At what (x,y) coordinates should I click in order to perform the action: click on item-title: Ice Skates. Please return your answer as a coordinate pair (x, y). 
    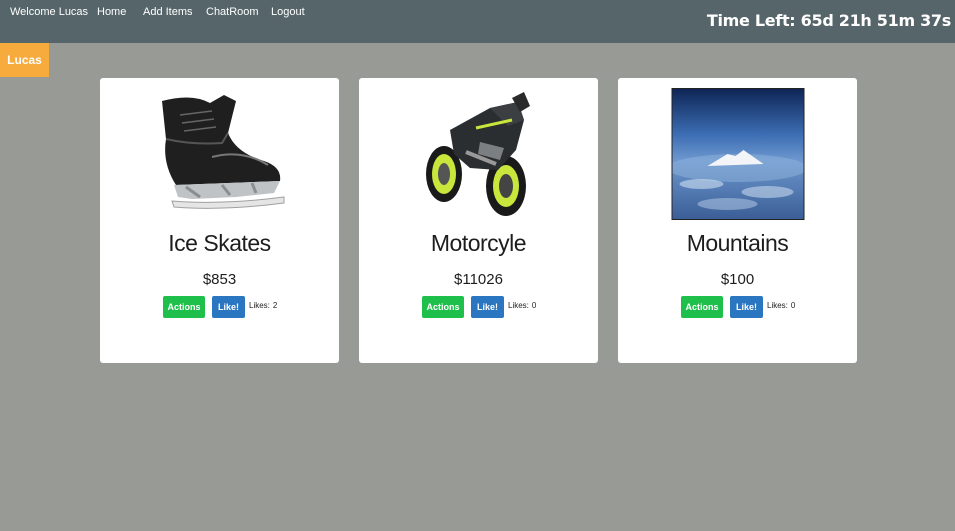
    Looking at the image, I should click on (219, 243).